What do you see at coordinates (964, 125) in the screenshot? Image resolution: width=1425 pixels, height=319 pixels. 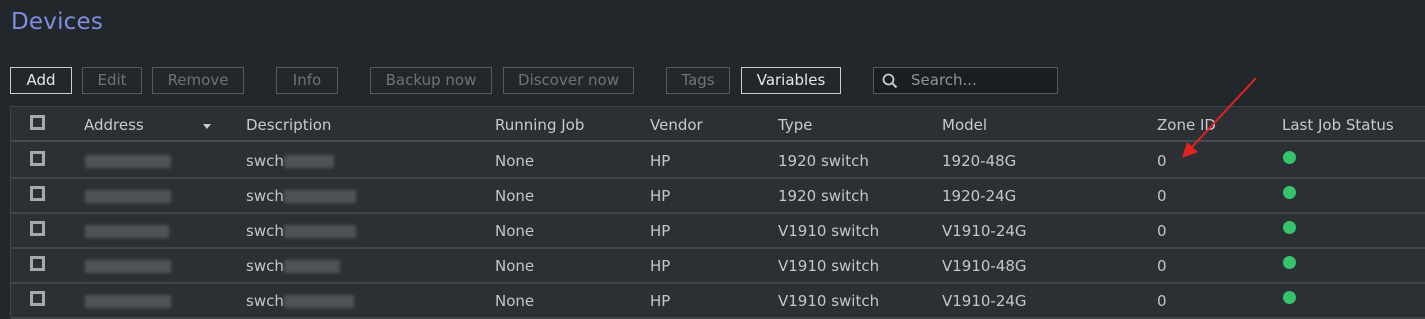 I see `column-header-model: Model` at bounding box center [964, 125].